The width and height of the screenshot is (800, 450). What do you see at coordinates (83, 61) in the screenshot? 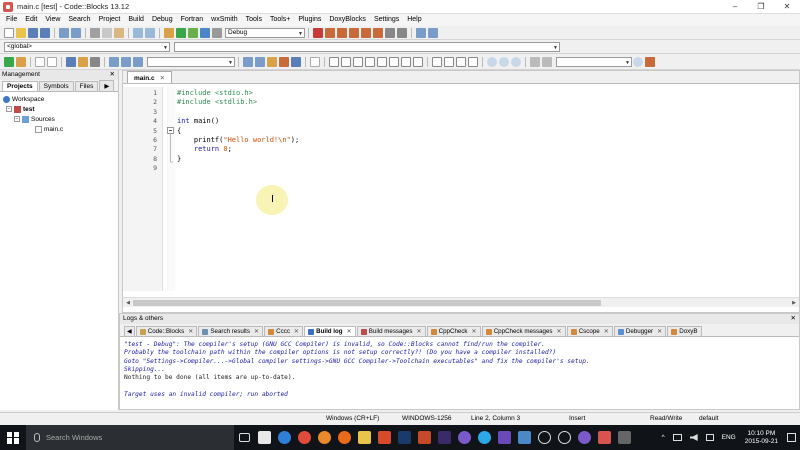
I see `html-help-icon` at bounding box center [83, 61].